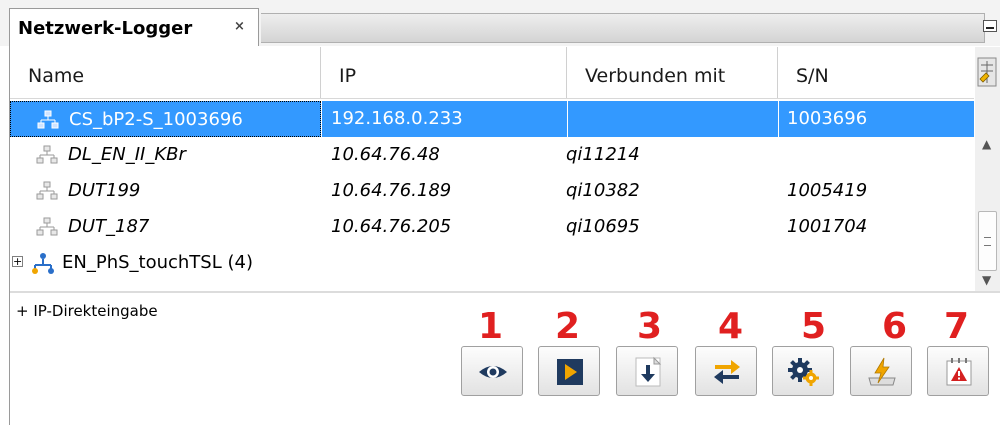  What do you see at coordinates (239, 26) in the screenshot?
I see `tab-close-icon: ×` at bounding box center [239, 26].